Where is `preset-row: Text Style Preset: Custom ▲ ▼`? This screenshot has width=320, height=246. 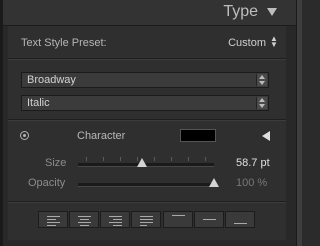 preset-row: Text Style Preset: Custom ▲ ▼ is located at coordinates (147, 43).